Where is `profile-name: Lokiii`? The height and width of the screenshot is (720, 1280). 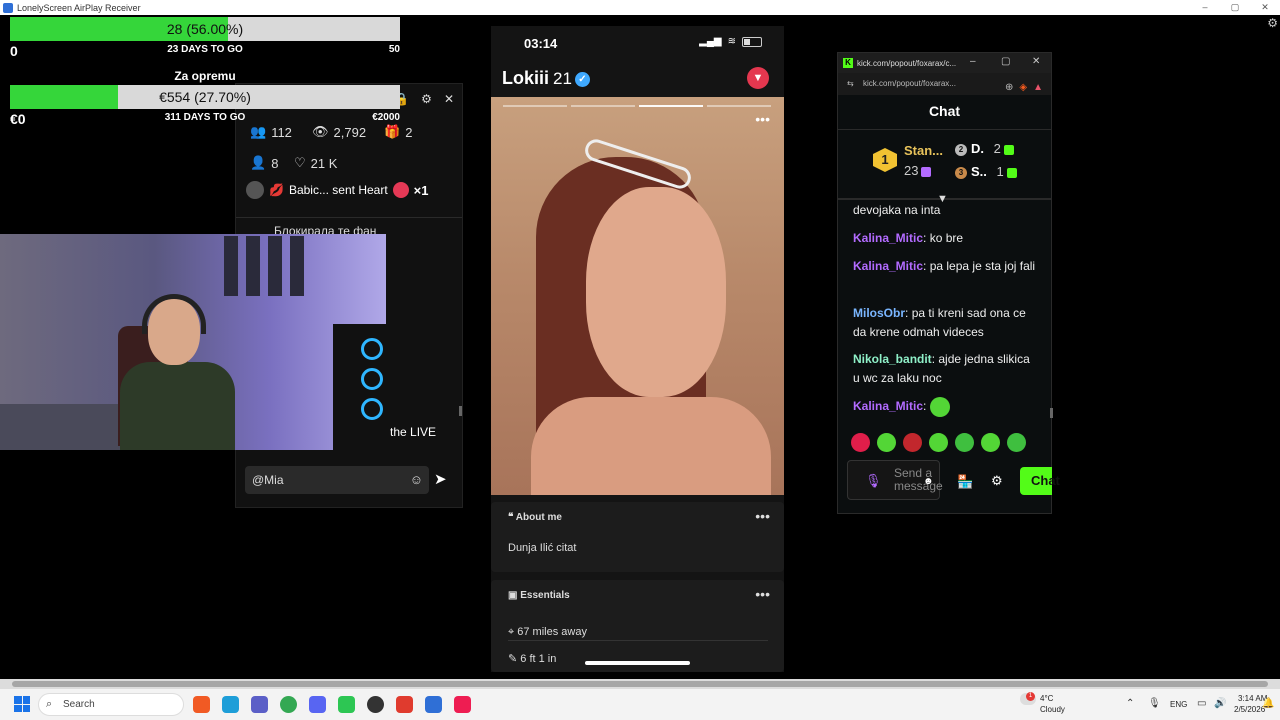
profile-name: Lokiii is located at coordinates (526, 78).